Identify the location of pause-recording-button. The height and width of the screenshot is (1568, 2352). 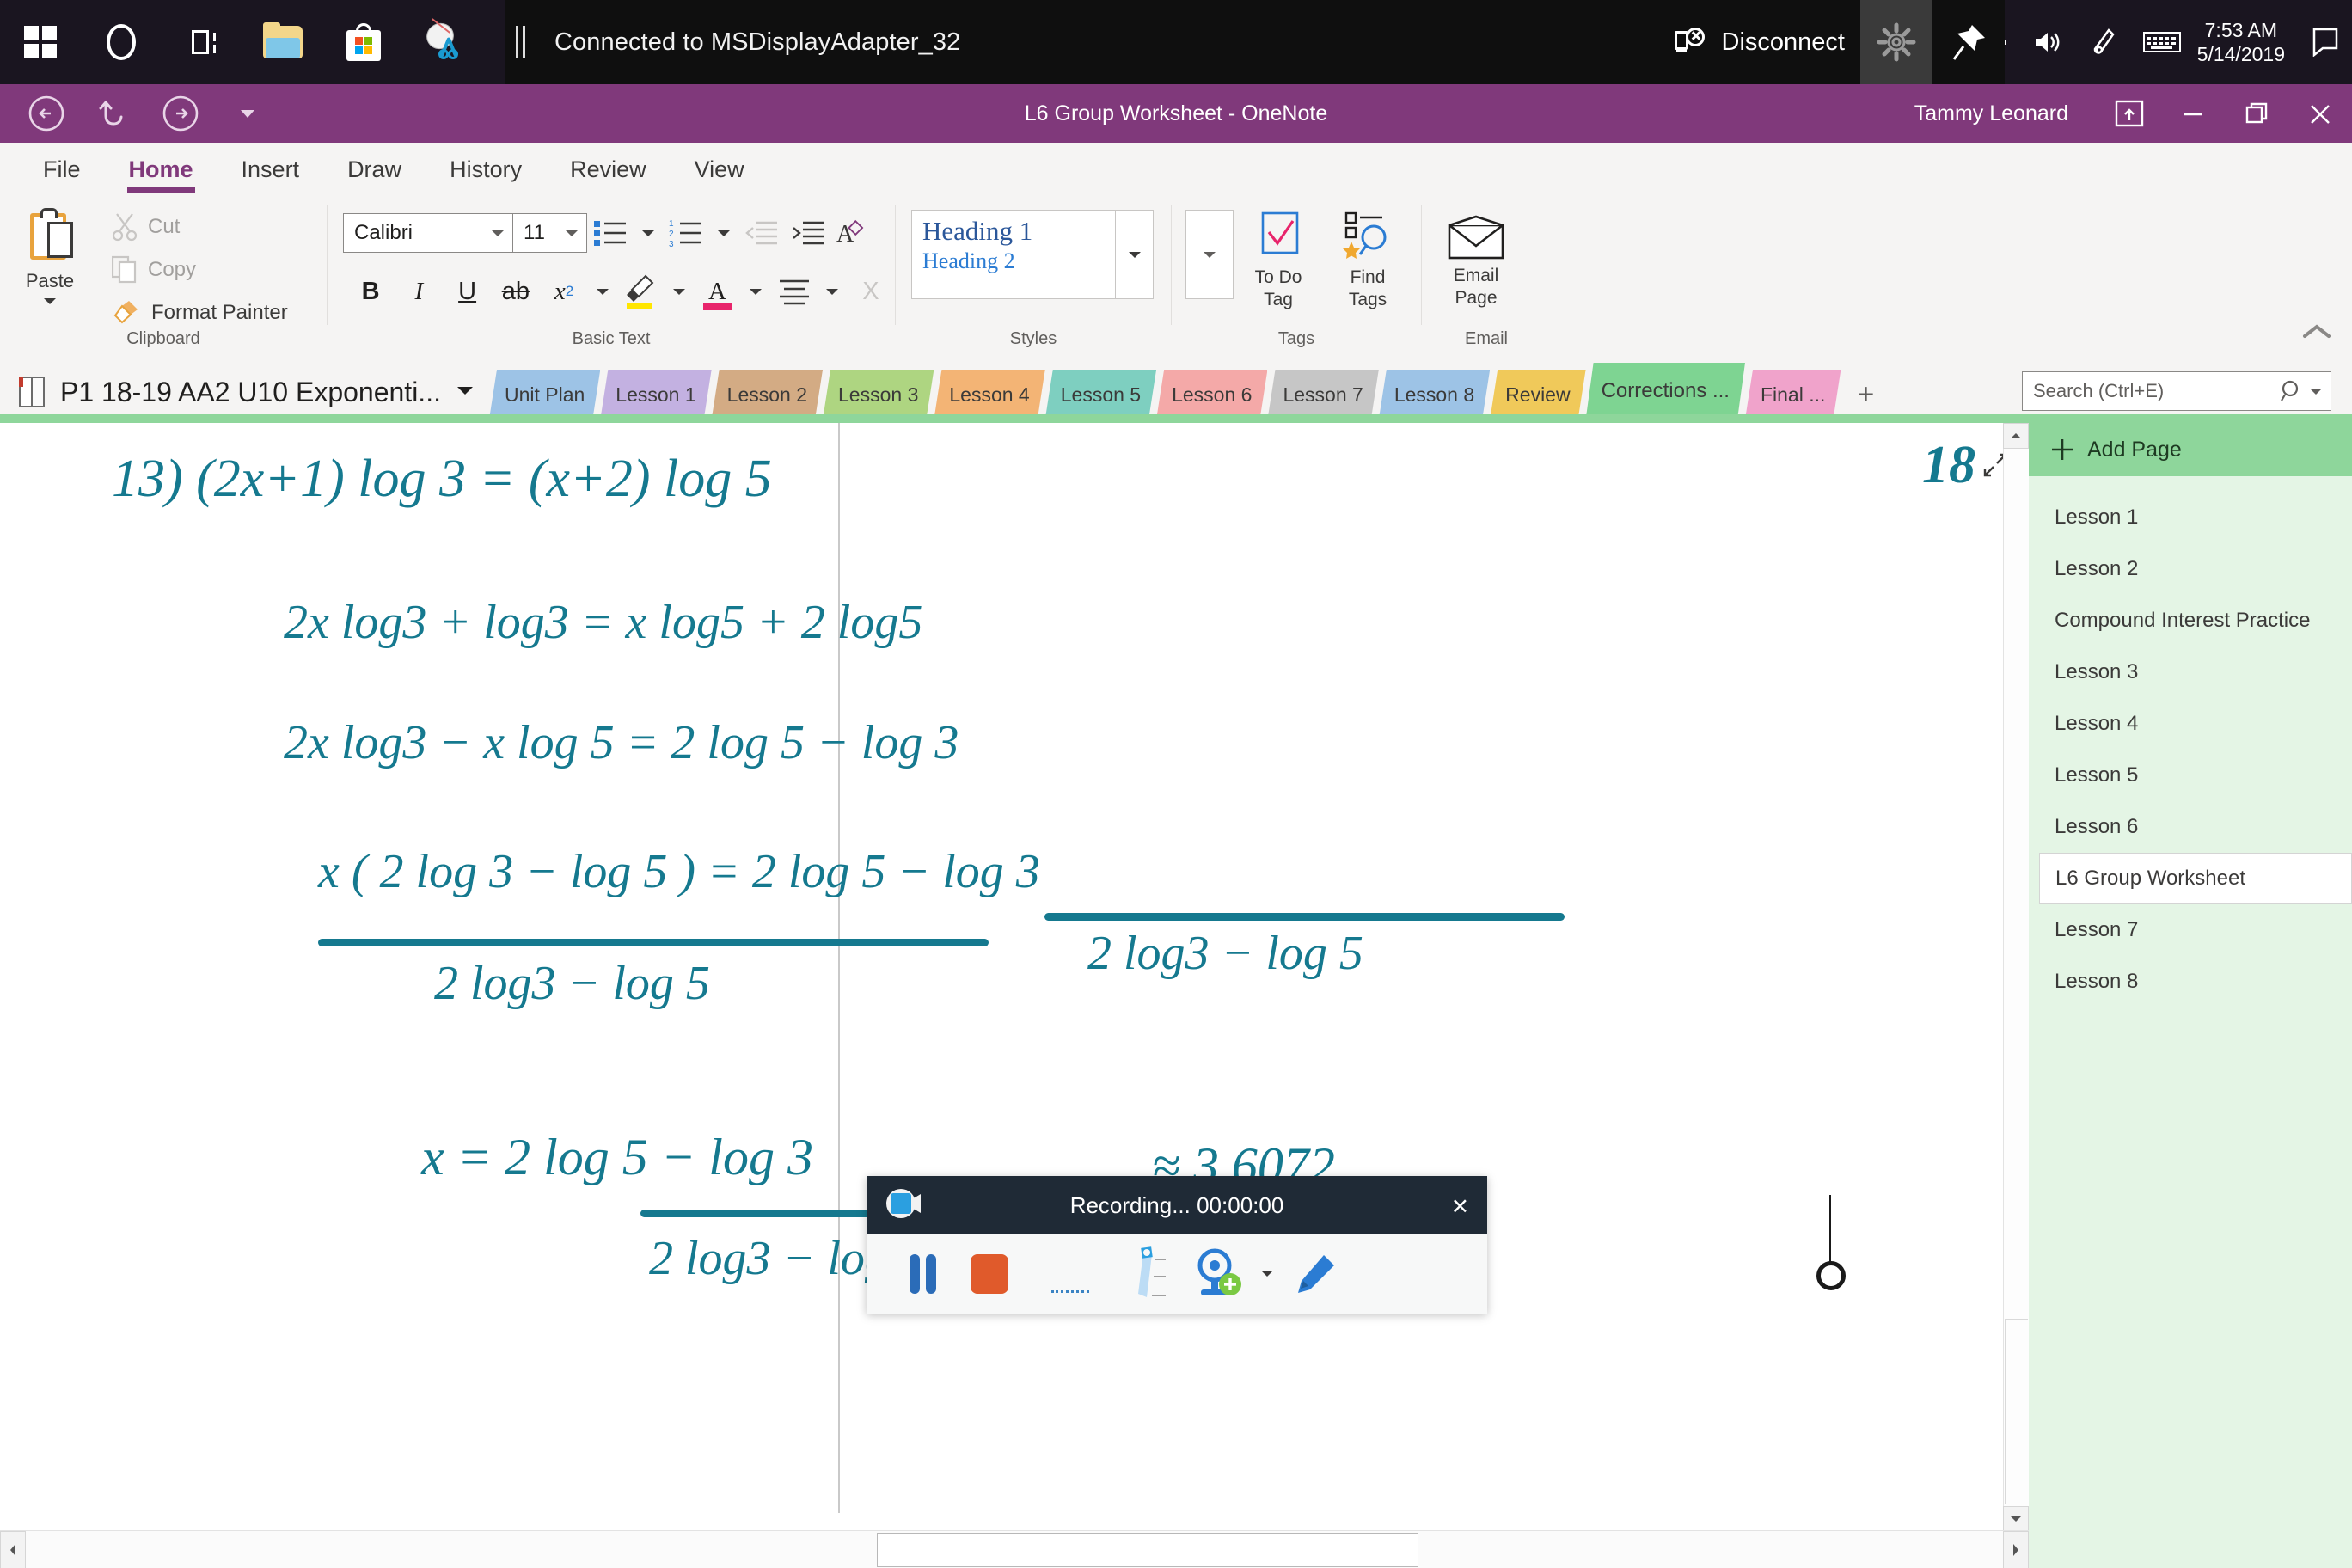
(922, 1274).